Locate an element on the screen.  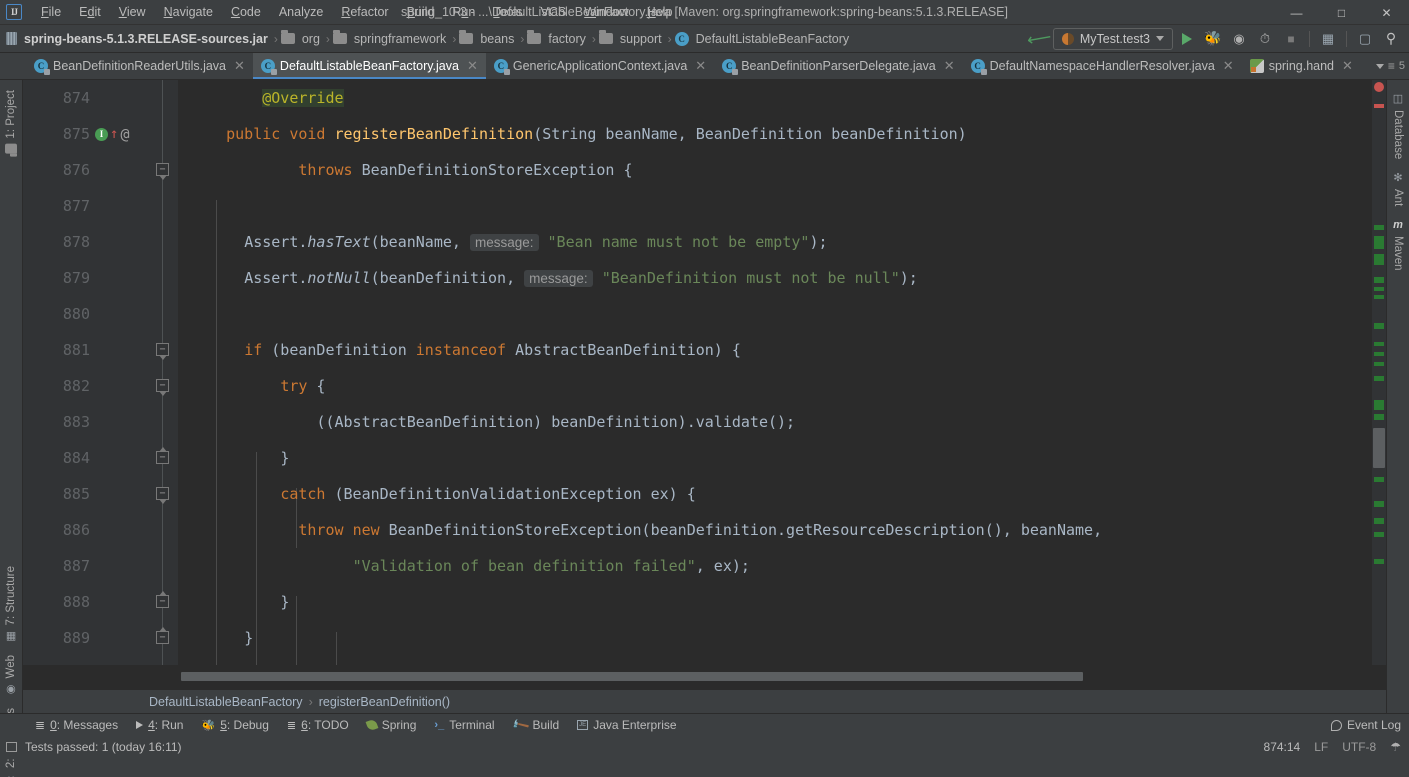
error-indicator-icon is located at coordinates (1379, 87).